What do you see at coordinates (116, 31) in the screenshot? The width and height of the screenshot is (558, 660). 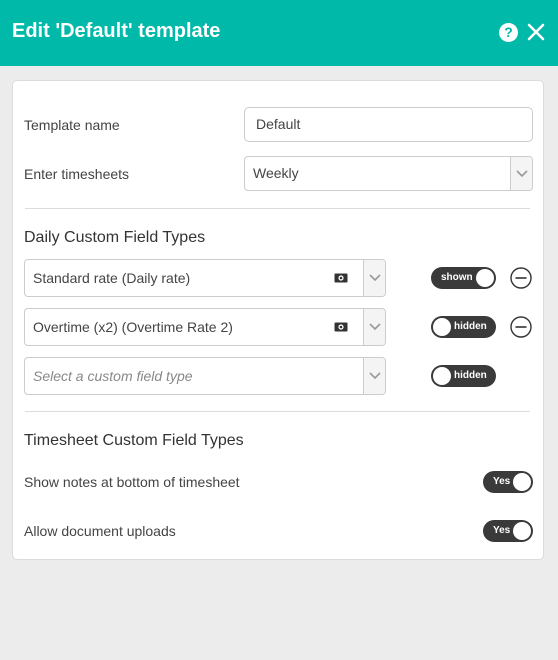 I see `dialog-title: Edit 'Default' template` at bounding box center [116, 31].